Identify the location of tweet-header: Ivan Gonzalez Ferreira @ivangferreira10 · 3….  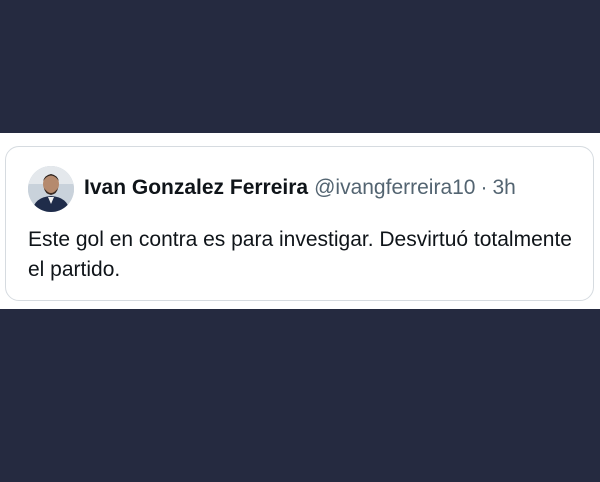
(300, 188).